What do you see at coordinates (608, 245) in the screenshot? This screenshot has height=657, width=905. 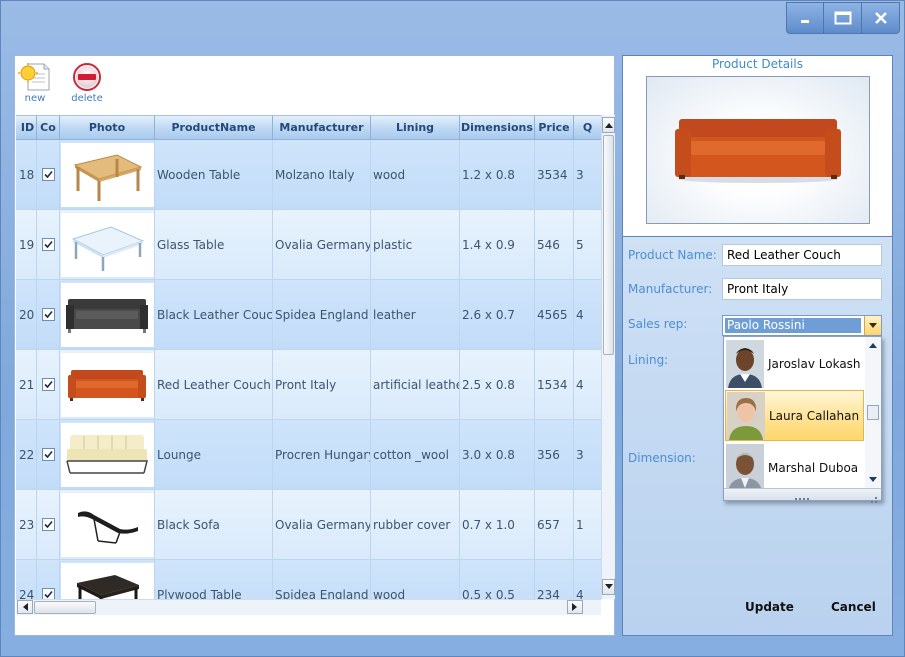 I see `vertical-scroll-thumb` at bounding box center [608, 245].